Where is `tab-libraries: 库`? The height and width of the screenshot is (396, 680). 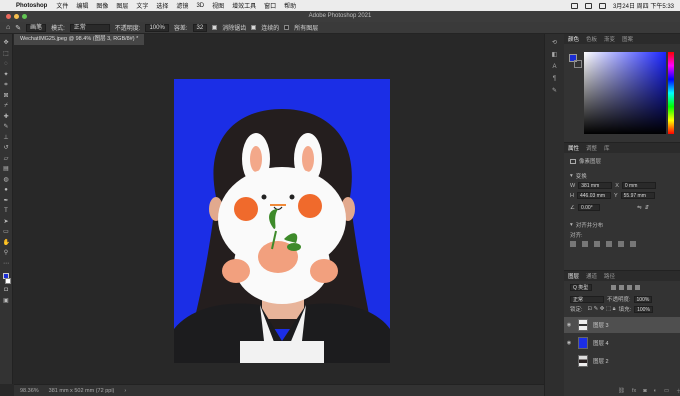
tab-libraries: 库 is located at coordinates (607, 148).